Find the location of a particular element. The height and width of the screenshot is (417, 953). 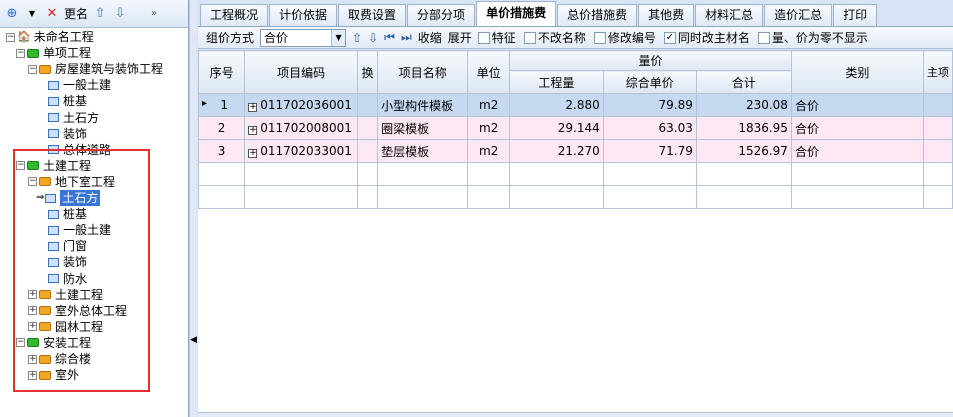

cell-name: 圈梁模板 is located at coordinates (423, 128).